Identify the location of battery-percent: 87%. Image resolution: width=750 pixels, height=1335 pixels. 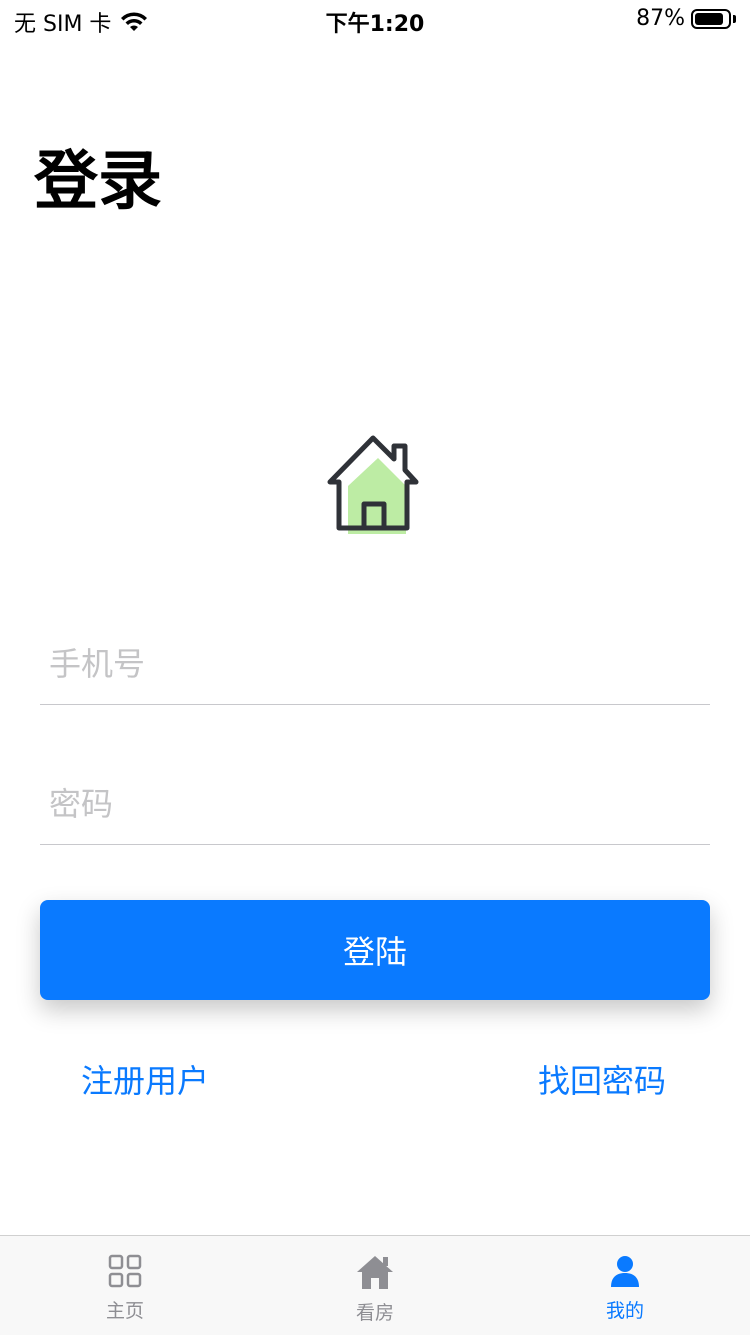
(660, 18).